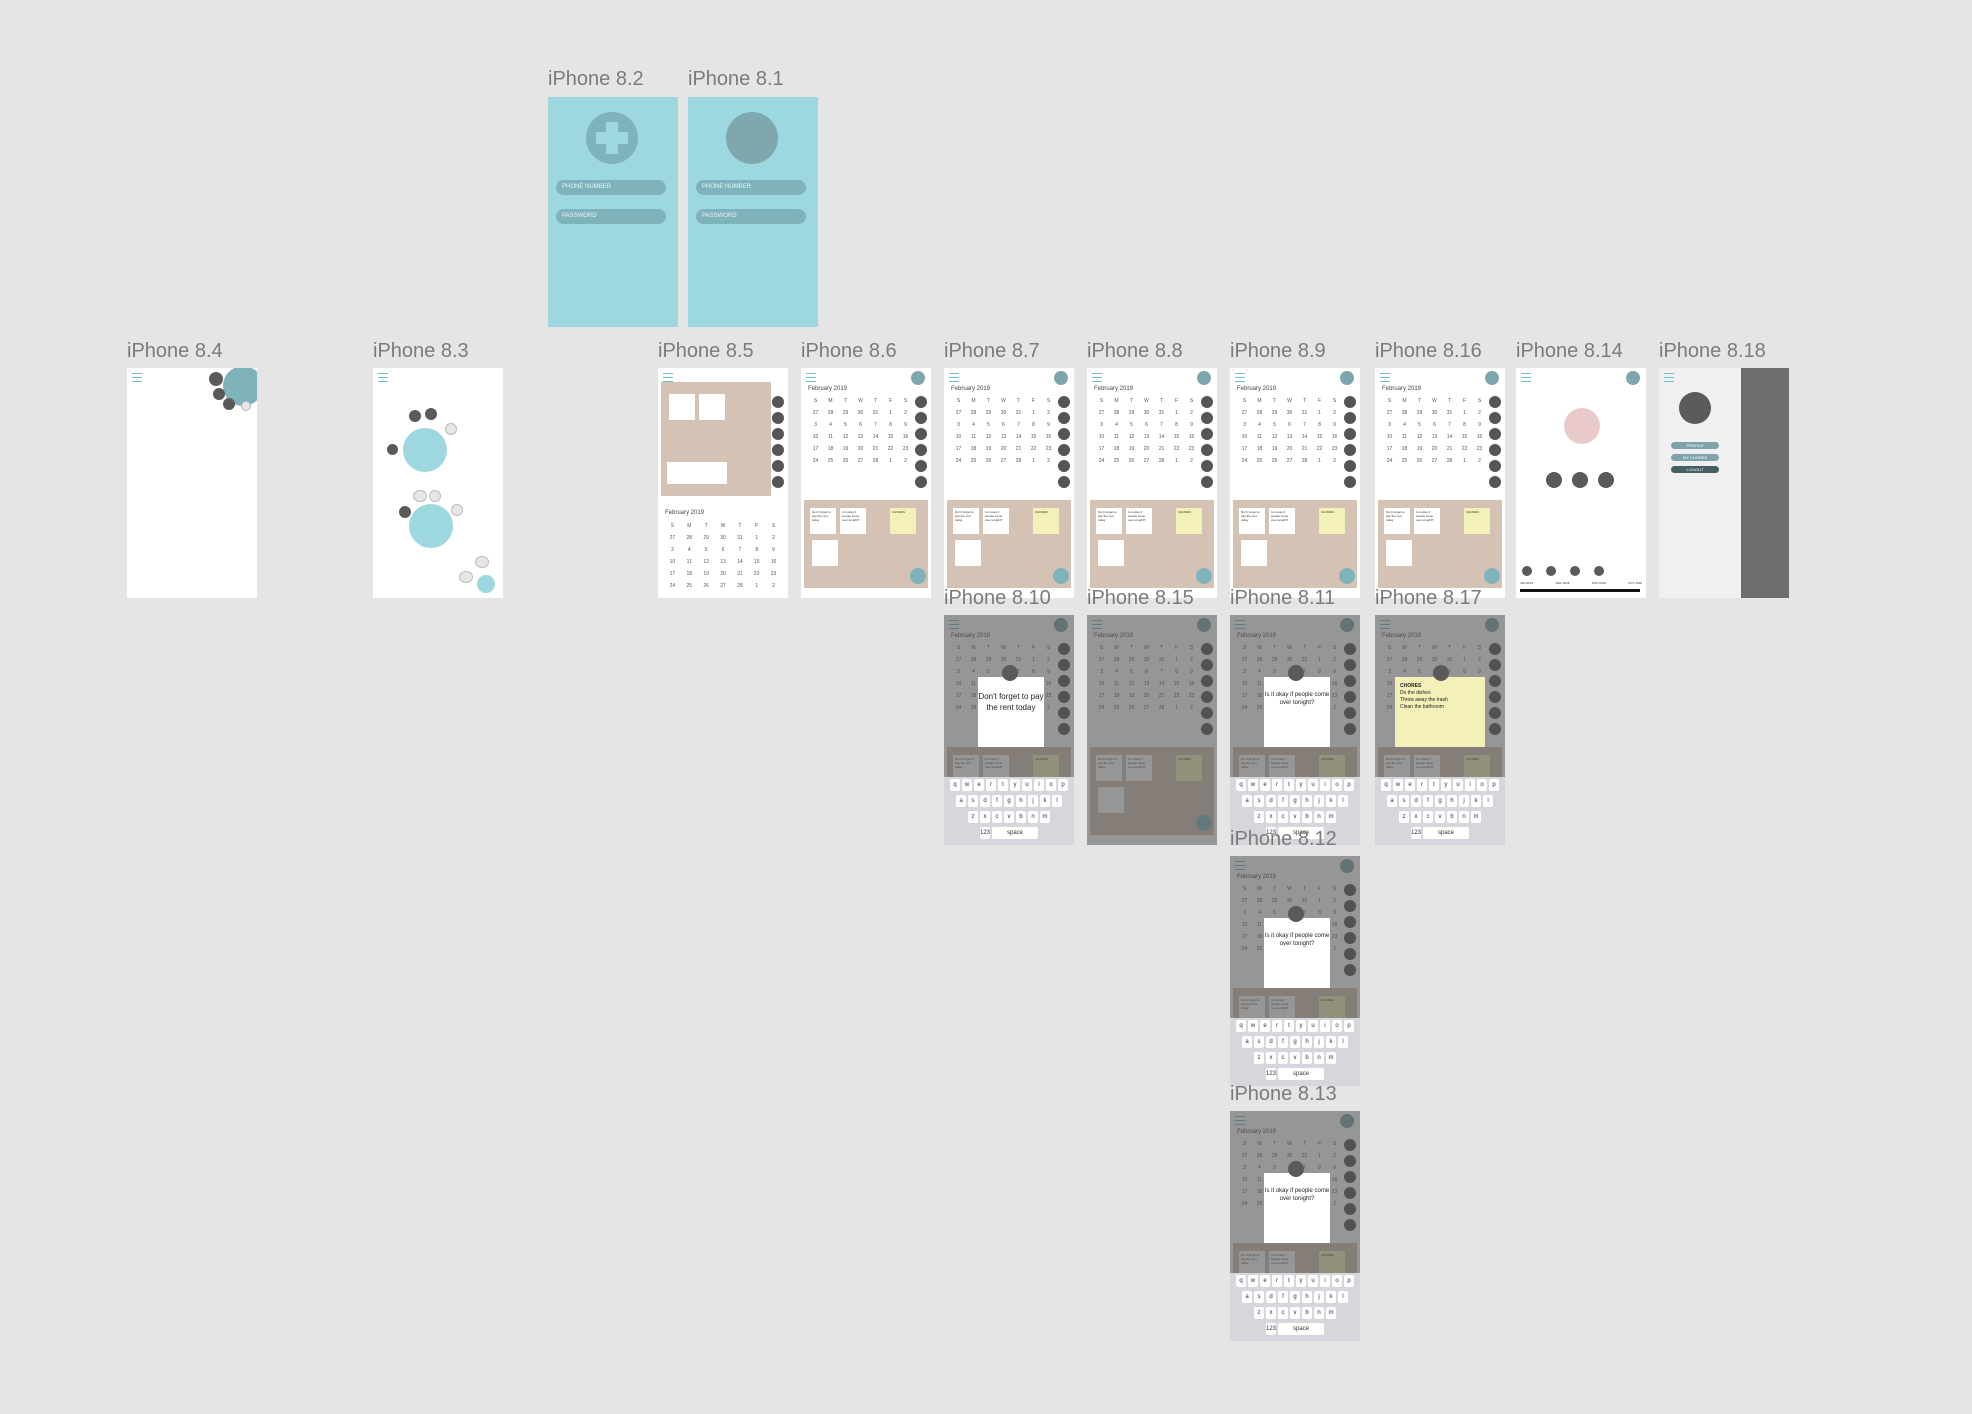 This screenshot has width=1972, height=1414. I want to click on calendar-day: 22, so click(1319, 449).